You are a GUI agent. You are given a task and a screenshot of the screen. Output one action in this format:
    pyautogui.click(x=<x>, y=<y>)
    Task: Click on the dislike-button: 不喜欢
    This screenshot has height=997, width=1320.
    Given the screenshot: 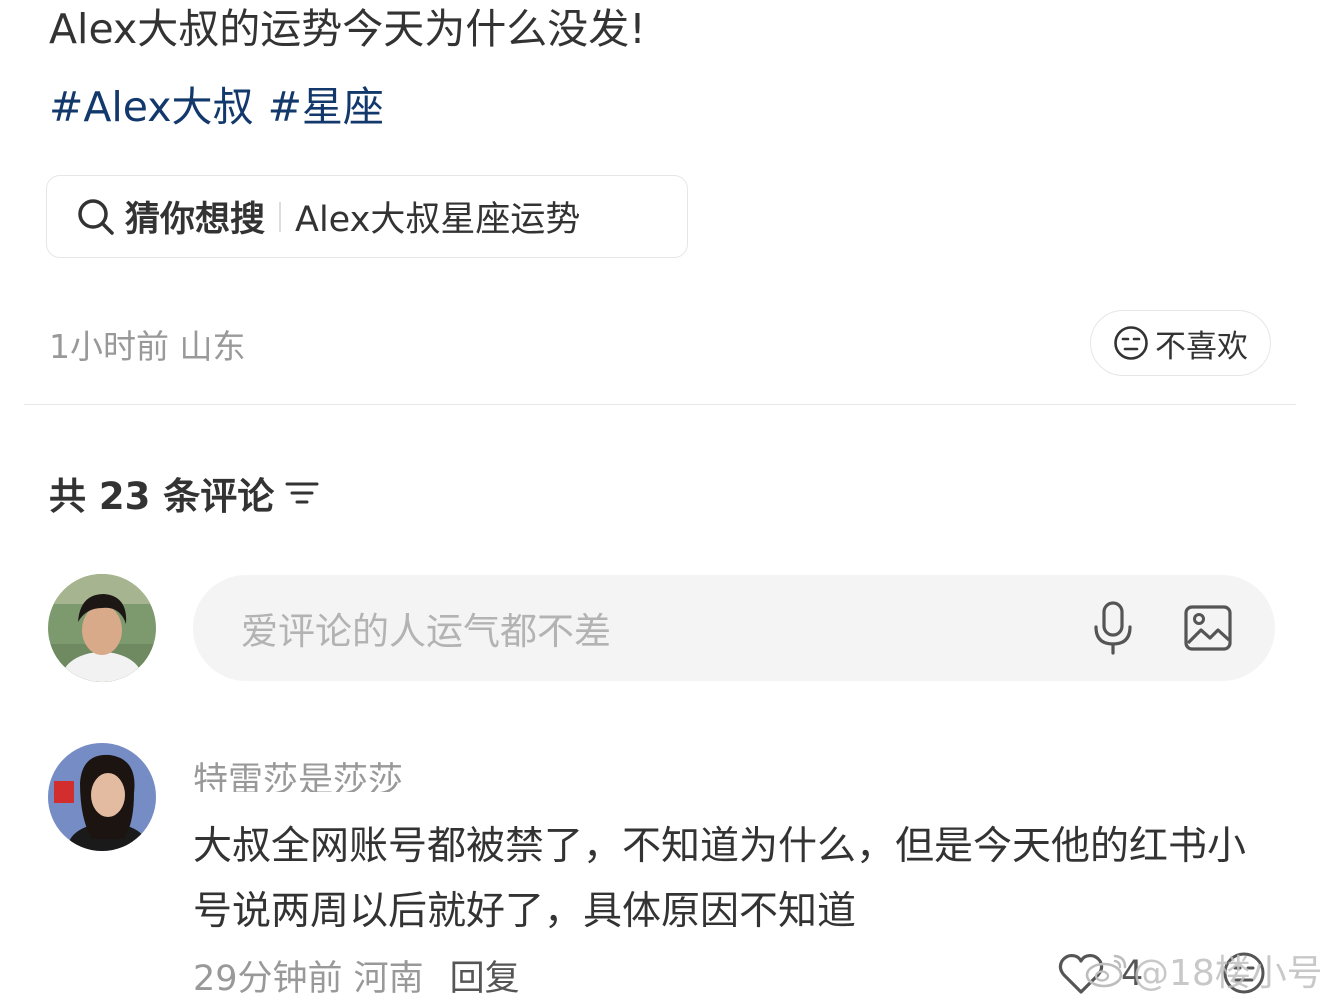 What is the action you would take?
    pyautogui.click(x=1180, y=343)
    